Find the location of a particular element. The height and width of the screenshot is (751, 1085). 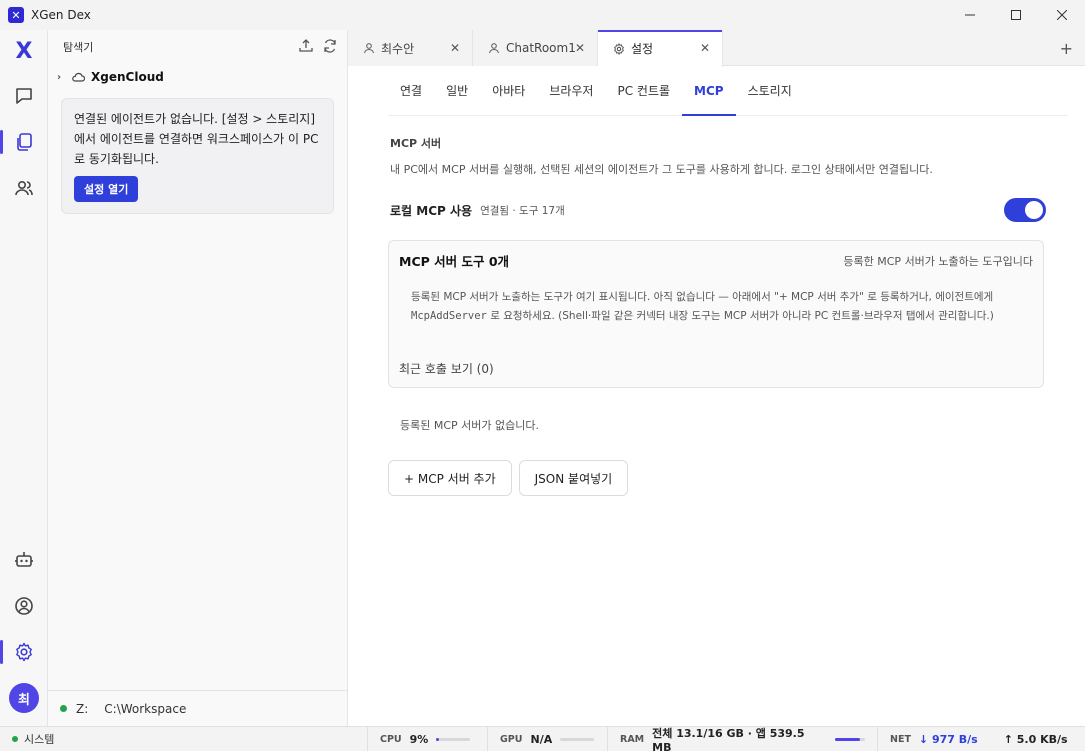

cpu-meter: CPU 9% is located at coordinates (427, 738).